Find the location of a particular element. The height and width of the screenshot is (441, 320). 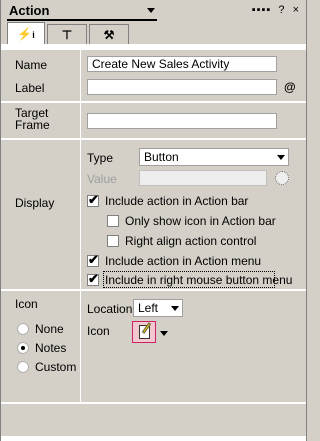

formula-gear-icon is located at coordinates (282, 178).